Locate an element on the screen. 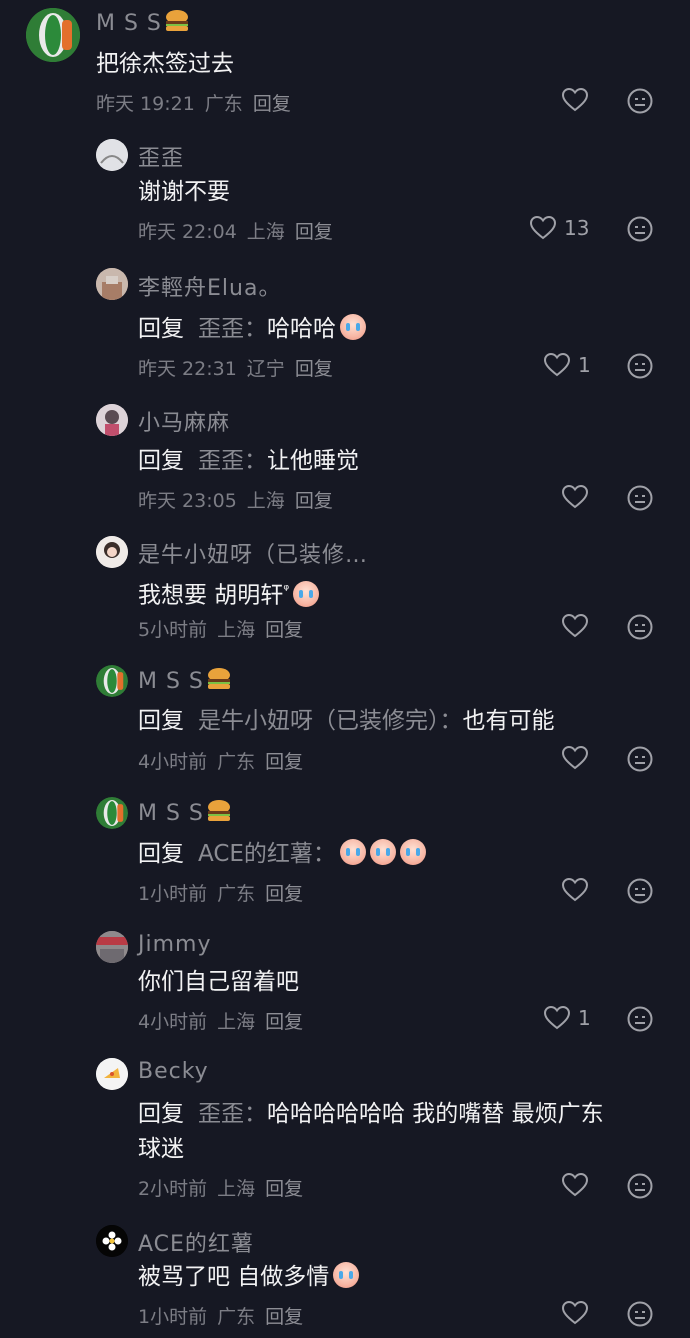  comment-author: Jimmy is located at coordinates (174, 944).